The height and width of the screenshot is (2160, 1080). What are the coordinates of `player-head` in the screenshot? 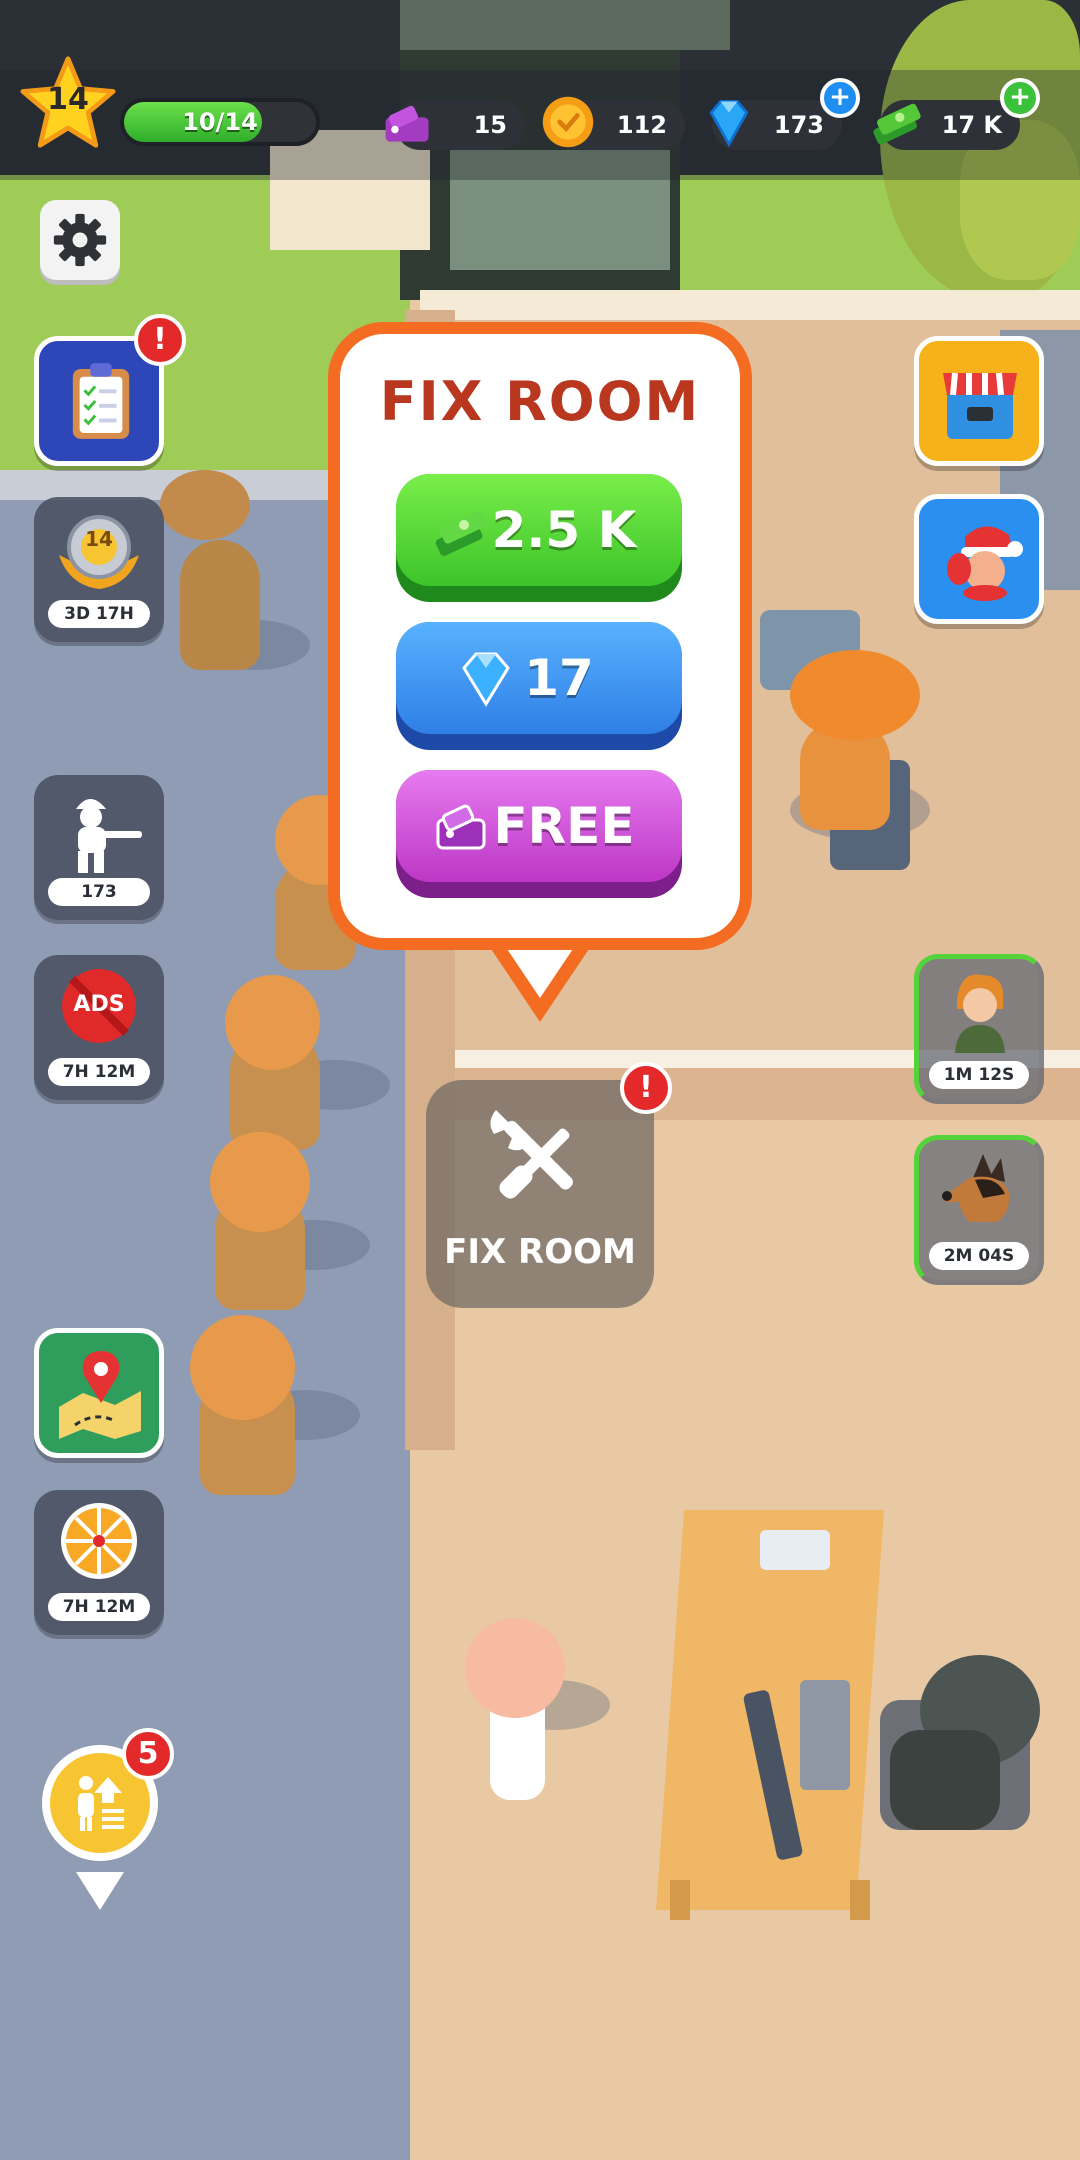 It's located at (515, 1668).